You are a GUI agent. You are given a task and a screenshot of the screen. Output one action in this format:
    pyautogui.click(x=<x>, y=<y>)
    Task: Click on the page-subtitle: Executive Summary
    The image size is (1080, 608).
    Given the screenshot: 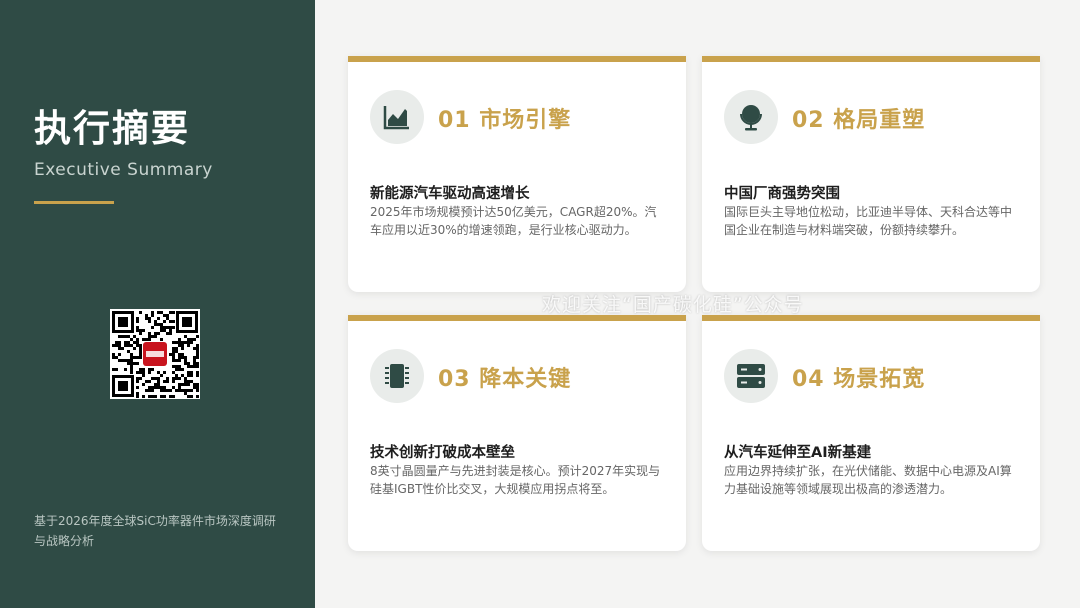 What is the action you would take?
    pyautogui.click(x=123, y=170)
    